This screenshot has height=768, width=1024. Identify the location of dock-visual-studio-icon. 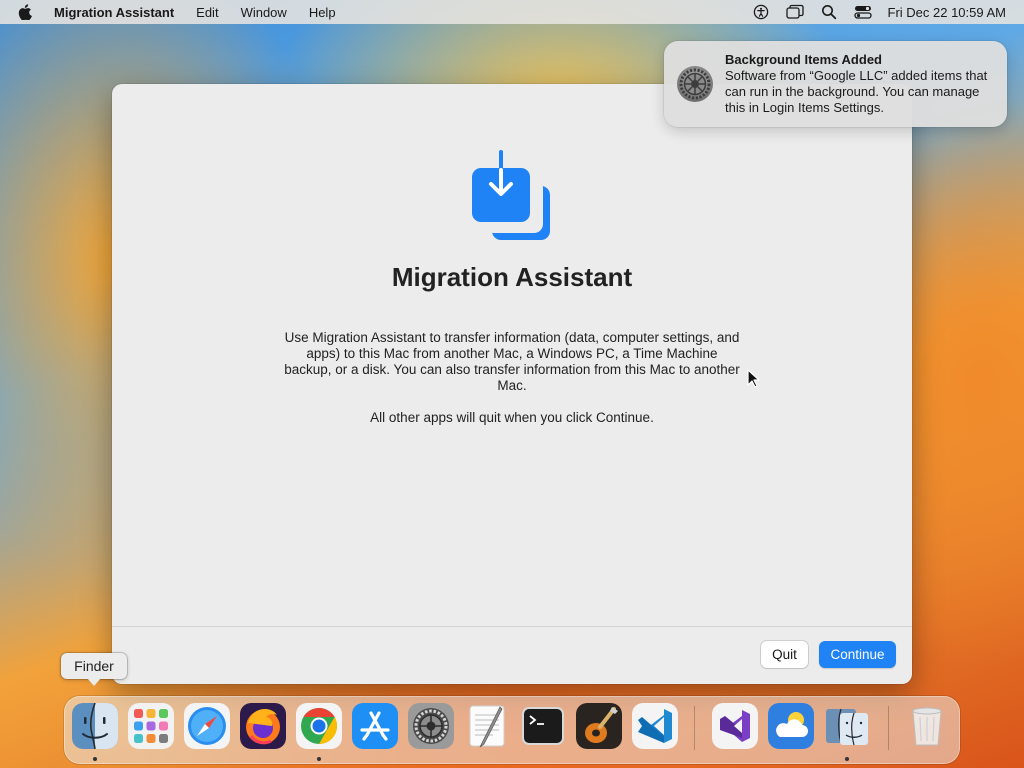
(735, 726).